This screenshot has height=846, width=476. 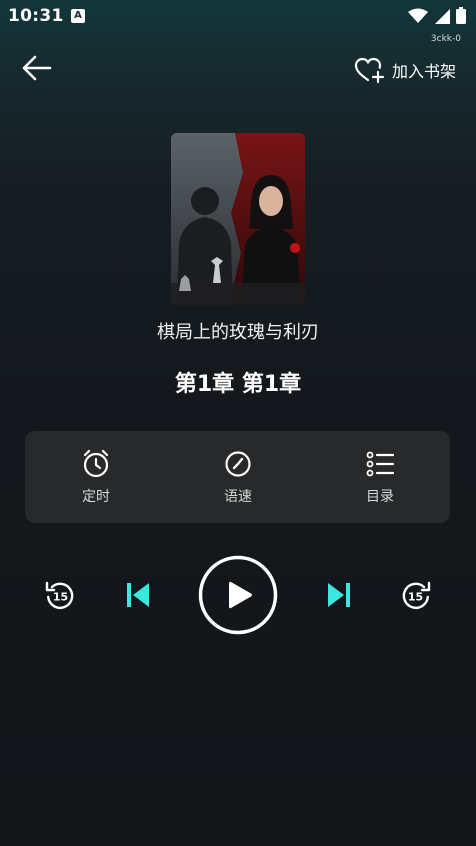 What do you see at coordinates (423, 71) in the screenshot?
I see `add-to-shelf-label: 加入书架` at bounding box center [423, 71].